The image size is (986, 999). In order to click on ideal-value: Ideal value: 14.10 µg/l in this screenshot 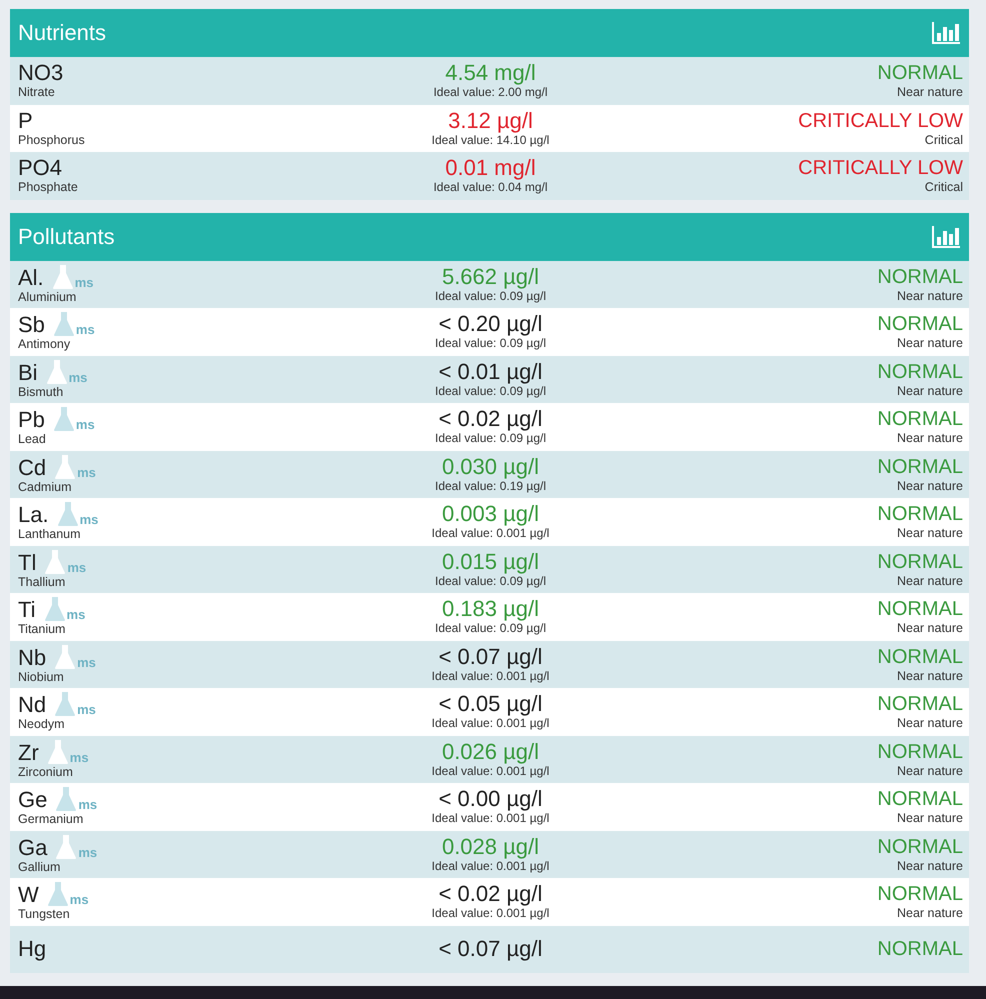, I will do `click(491, 140)`.